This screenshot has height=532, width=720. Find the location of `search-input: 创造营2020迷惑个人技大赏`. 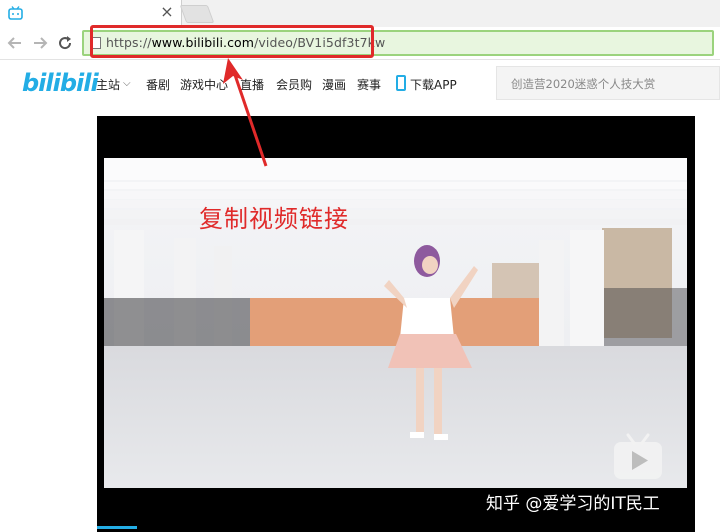

search-input: 创造营2020迷惑个人技大赏 is located at coordinates (608, 83).